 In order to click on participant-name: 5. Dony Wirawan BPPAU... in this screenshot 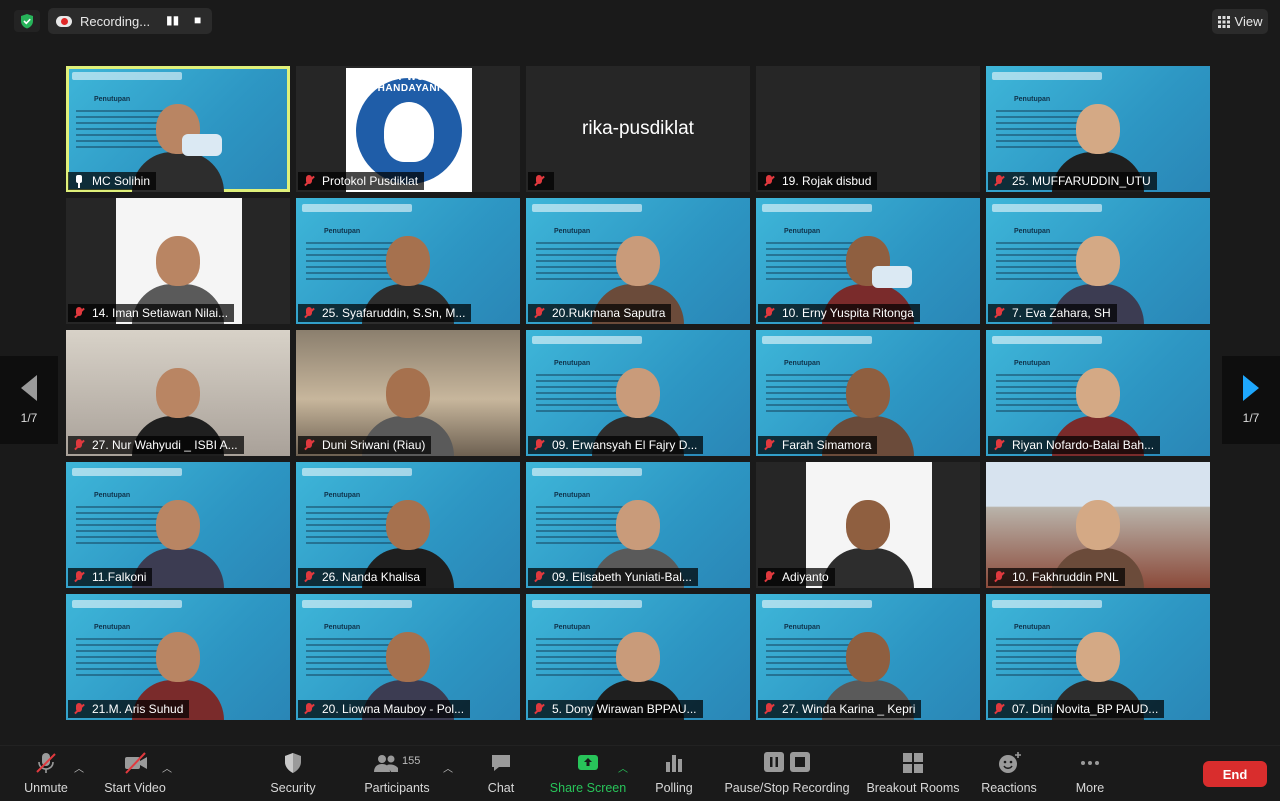, I will do `click(624, 709)`.